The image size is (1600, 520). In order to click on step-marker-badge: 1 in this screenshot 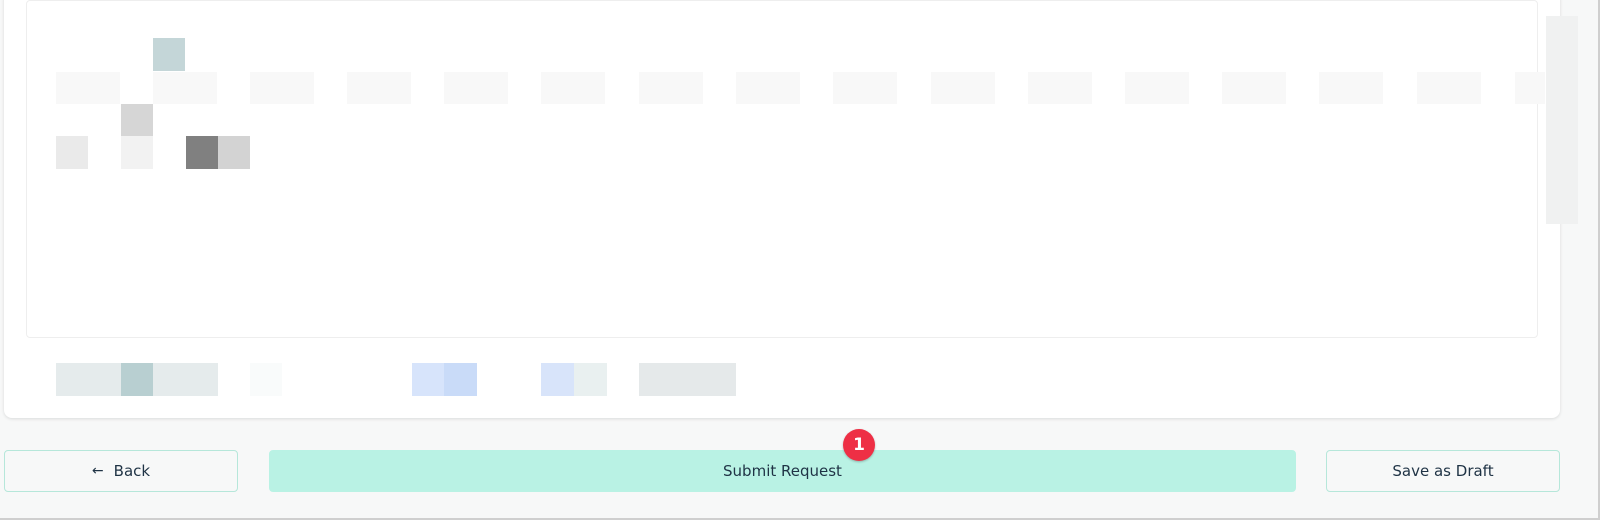, I will do `click(859, 445)`.